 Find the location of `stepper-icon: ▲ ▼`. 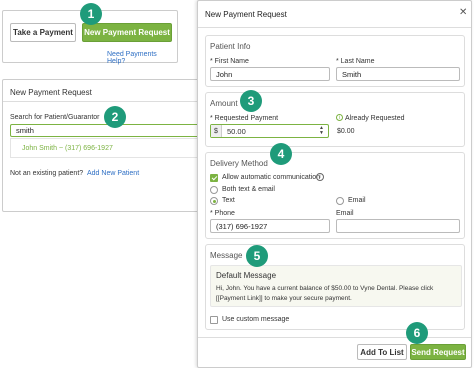

stepper-icon: ▲ ▼ is located at coordinates (321, 131).